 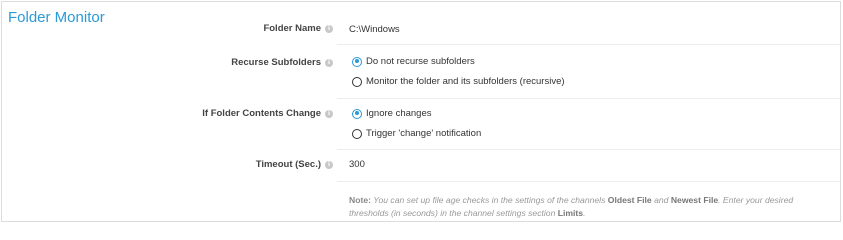 I want to click on timeout-value: 300, so click(x=357, y=164).